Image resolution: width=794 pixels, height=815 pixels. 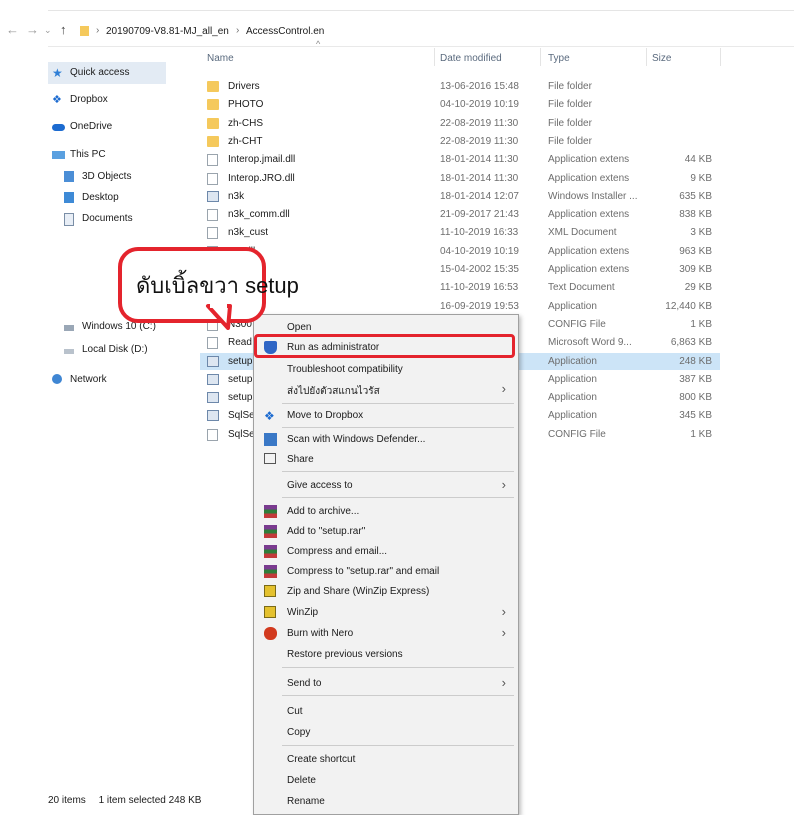 What do you see at coordinates (57, 73) in the screenshot?
I see `star-icon: ★` at bounding box center [57, 73].